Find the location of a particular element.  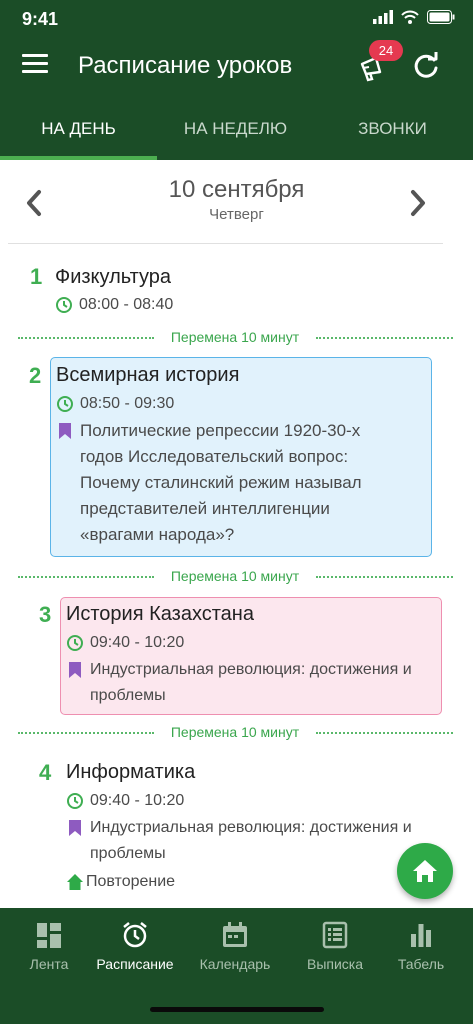

nav-label: Выписка is located at coordinates (335, 964).